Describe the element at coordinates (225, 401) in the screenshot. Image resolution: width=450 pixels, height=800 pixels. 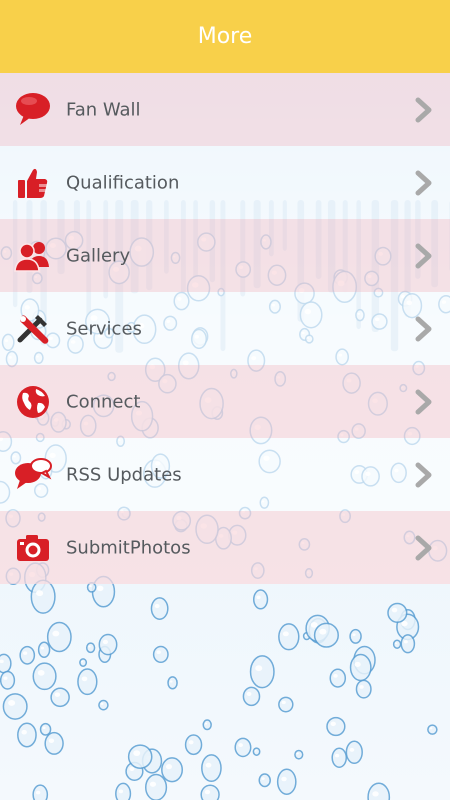
I see `menu-item-connect: Connect` at that location.